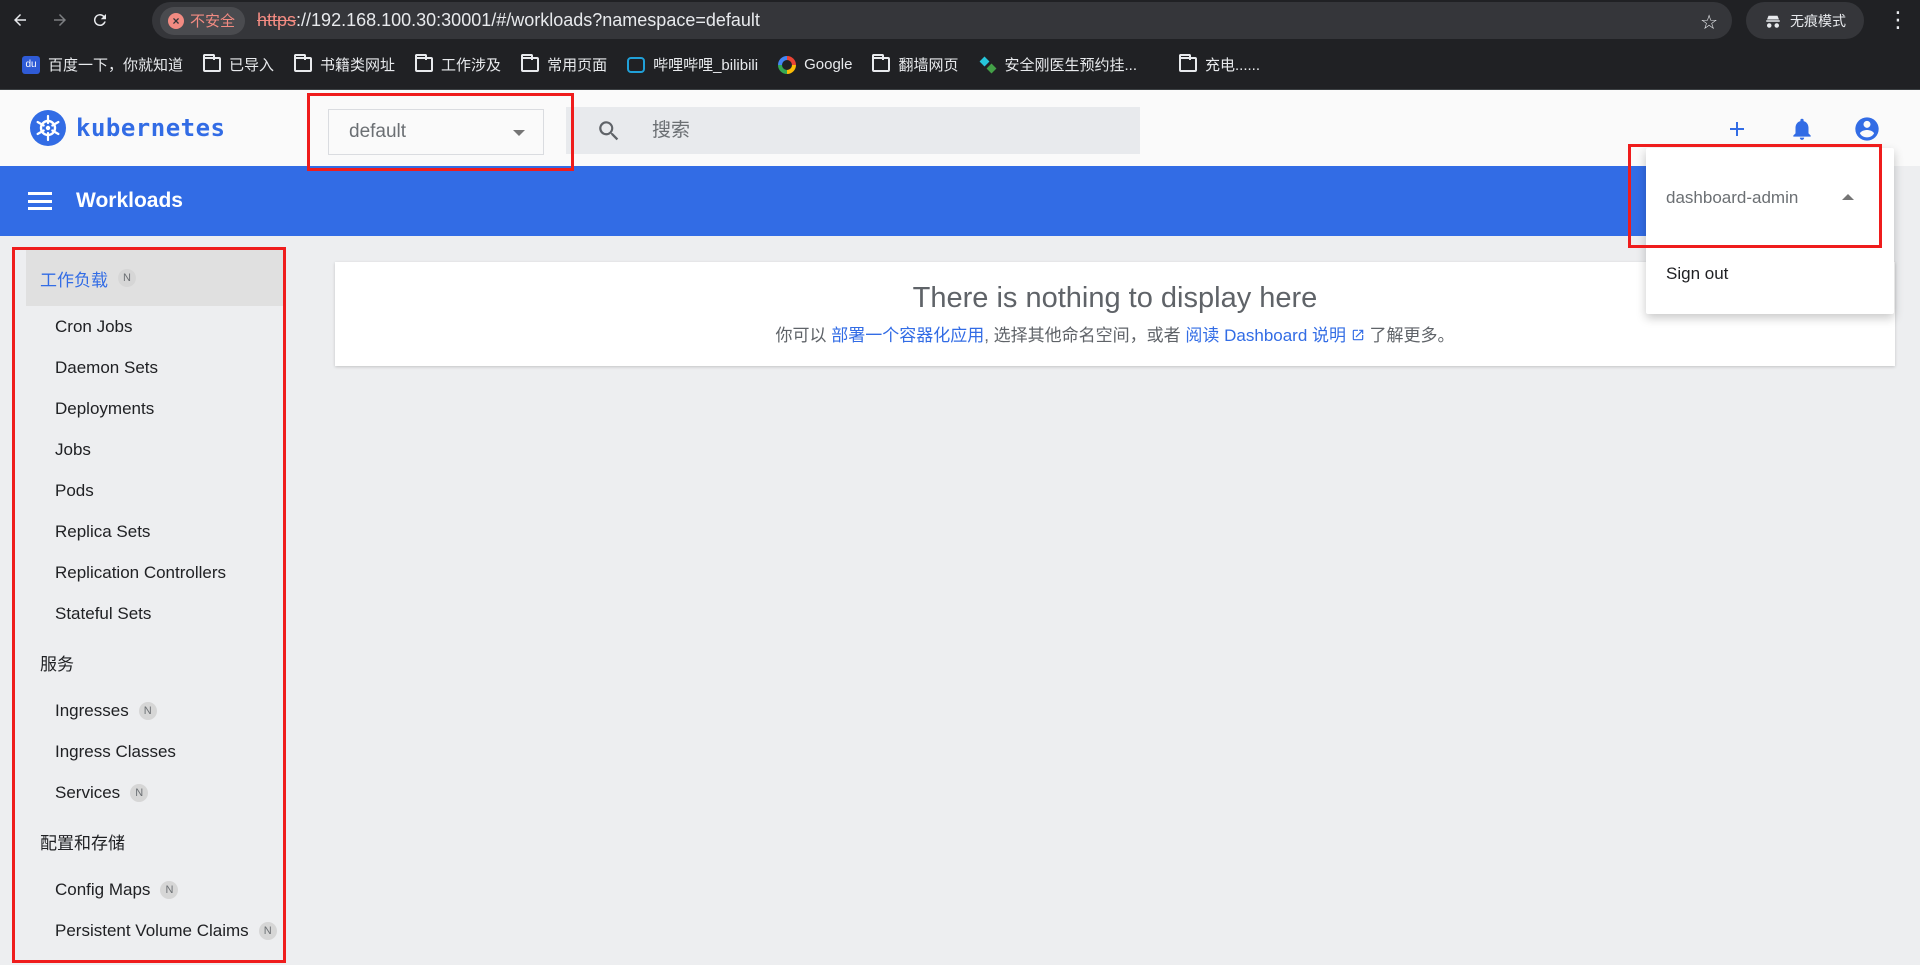 The width and height of the screenshot is (1920, 965). I want to click on arrow-left-icon, so click(20, 20).